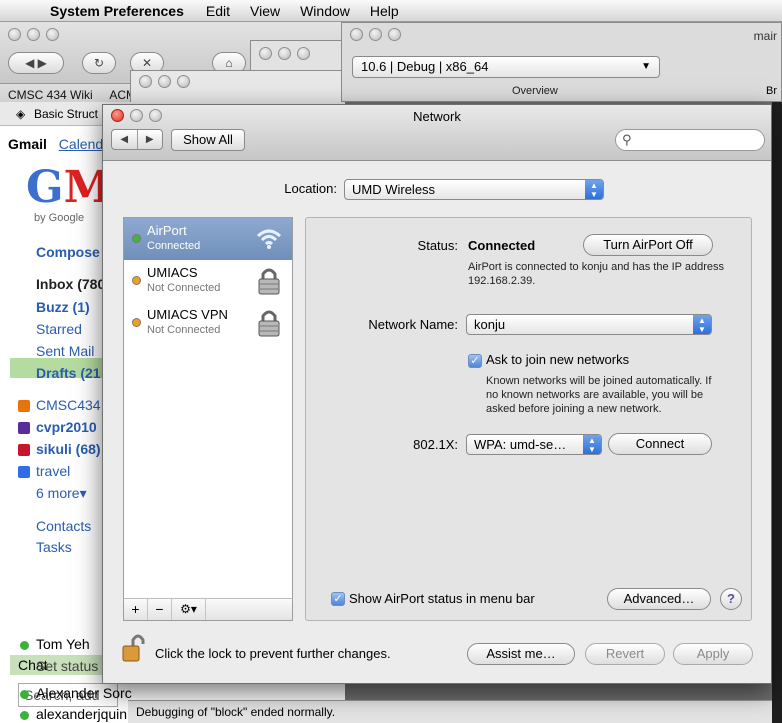 This screenshot has width=782, height=723. What do you see at coordinates (437, 116) in the screenshot?
I see `window-title: Network` at bounding box center [437, 116].